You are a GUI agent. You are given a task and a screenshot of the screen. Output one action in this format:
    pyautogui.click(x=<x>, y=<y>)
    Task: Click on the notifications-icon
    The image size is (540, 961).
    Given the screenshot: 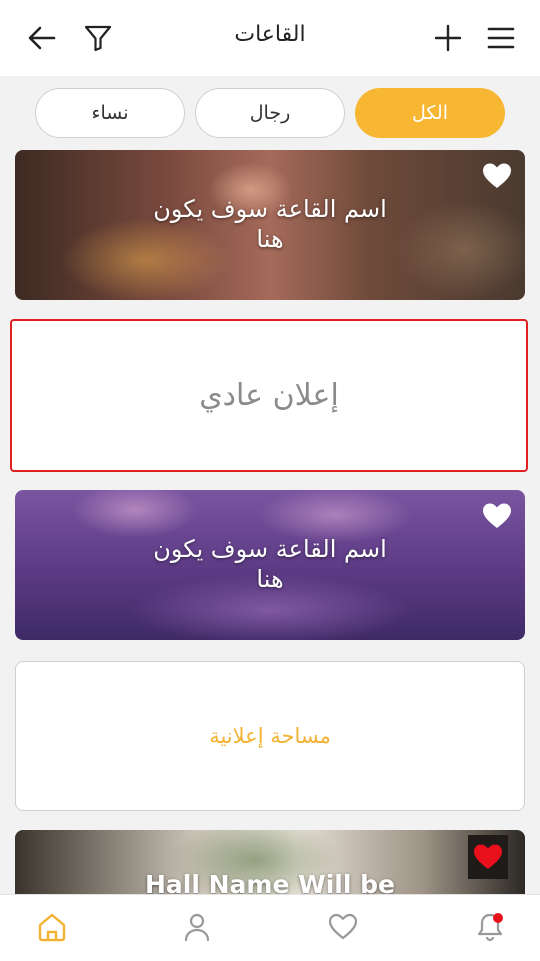 What is the action you would take?
    pyautogui.click(x=490, y=927)
    